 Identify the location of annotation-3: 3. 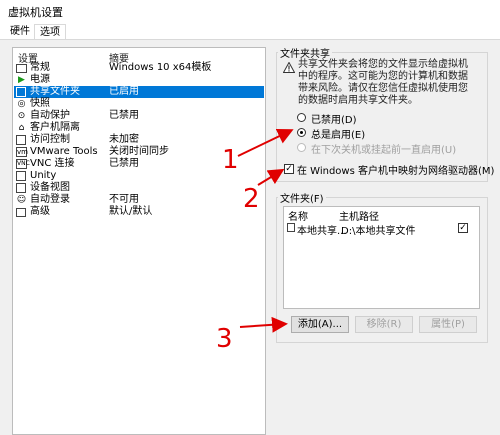
(224, 339).